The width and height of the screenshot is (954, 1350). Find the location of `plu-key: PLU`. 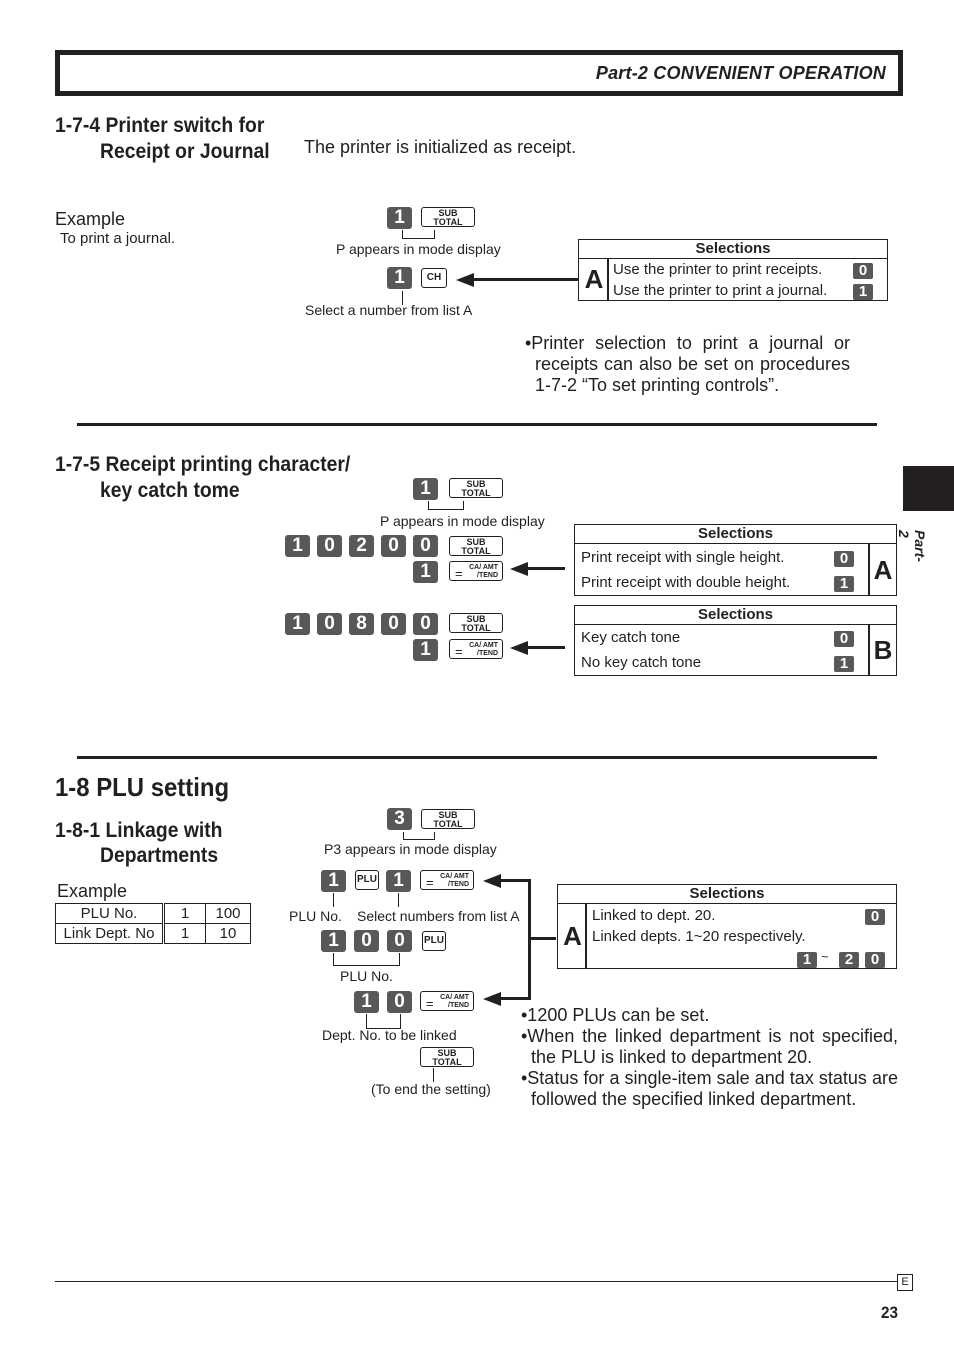

plu-key: PLU is located at coordinates (367, 880).